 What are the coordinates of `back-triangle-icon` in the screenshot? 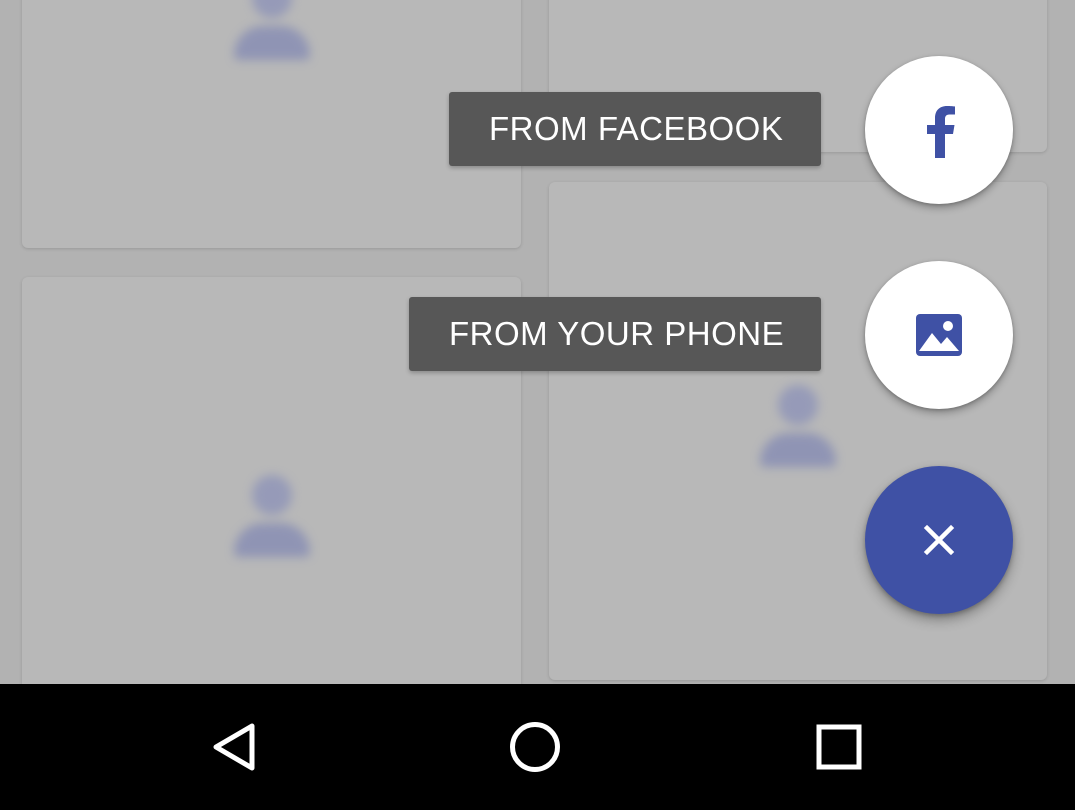 It's located at (234, 747).